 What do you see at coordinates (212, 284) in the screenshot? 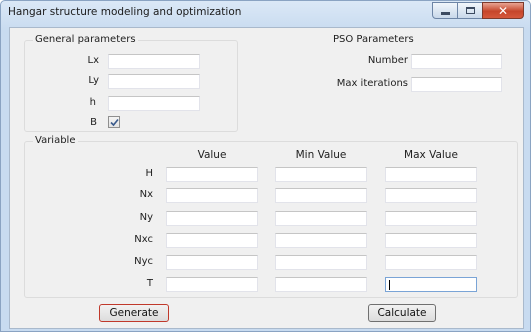
I see `t-value-input` at bounding box center [212, 284].